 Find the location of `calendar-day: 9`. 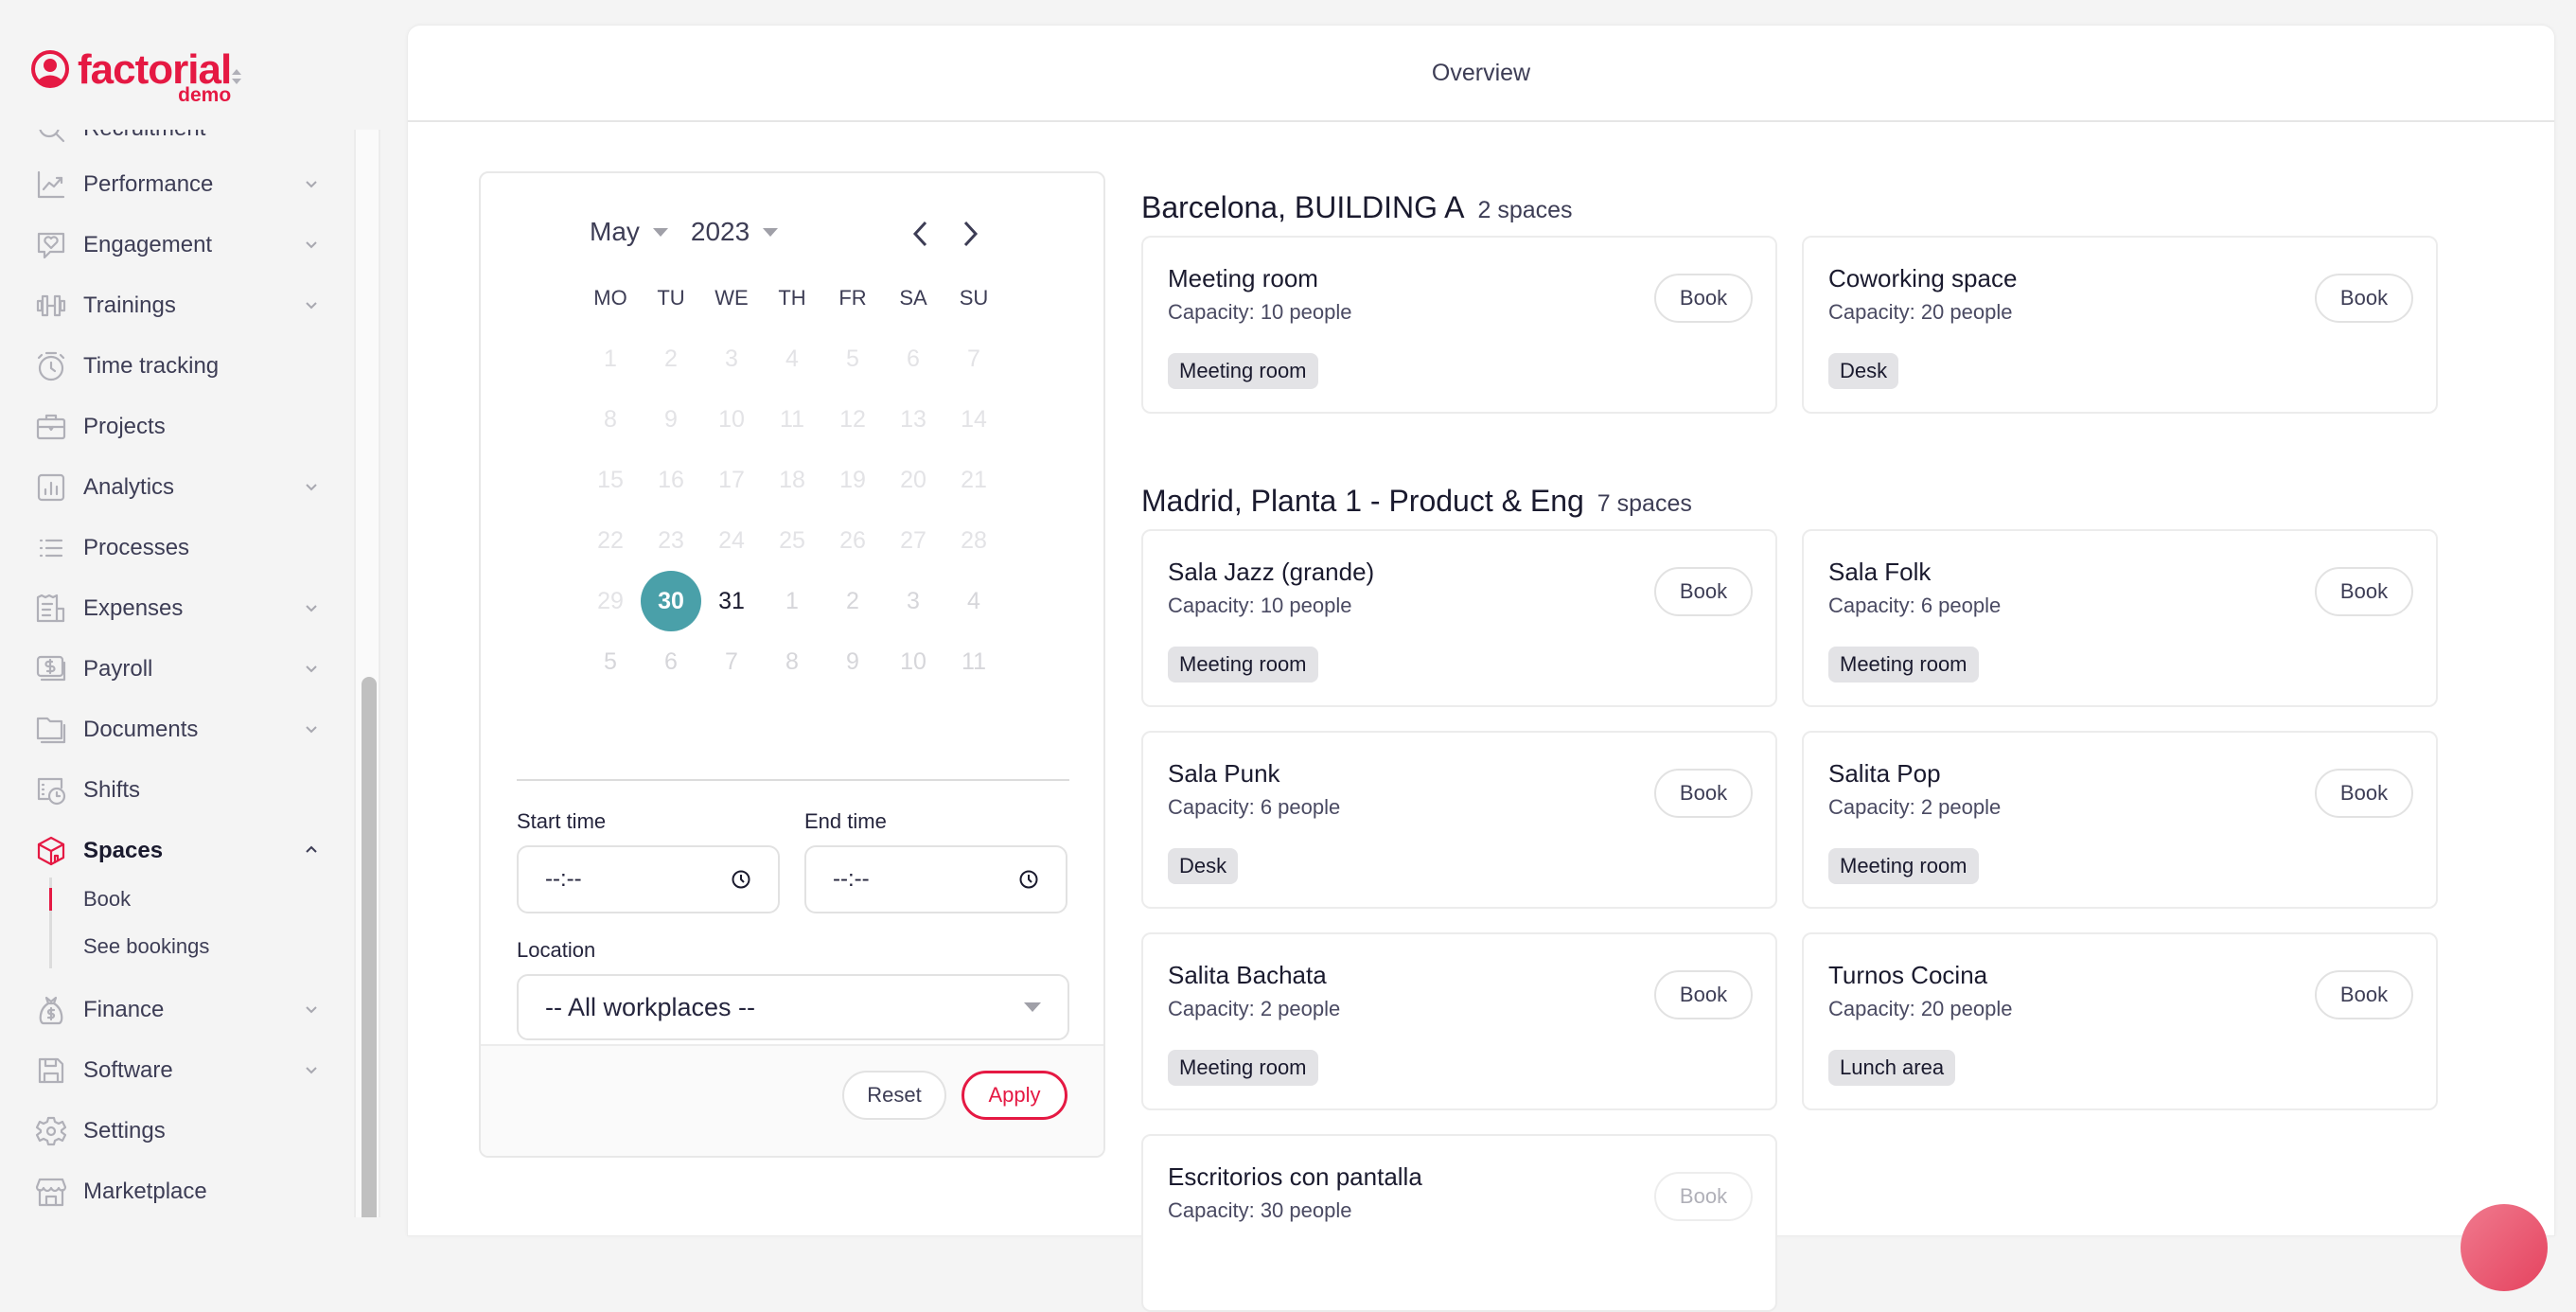

calendar-day: 9 is located at coordinates (852, 661).